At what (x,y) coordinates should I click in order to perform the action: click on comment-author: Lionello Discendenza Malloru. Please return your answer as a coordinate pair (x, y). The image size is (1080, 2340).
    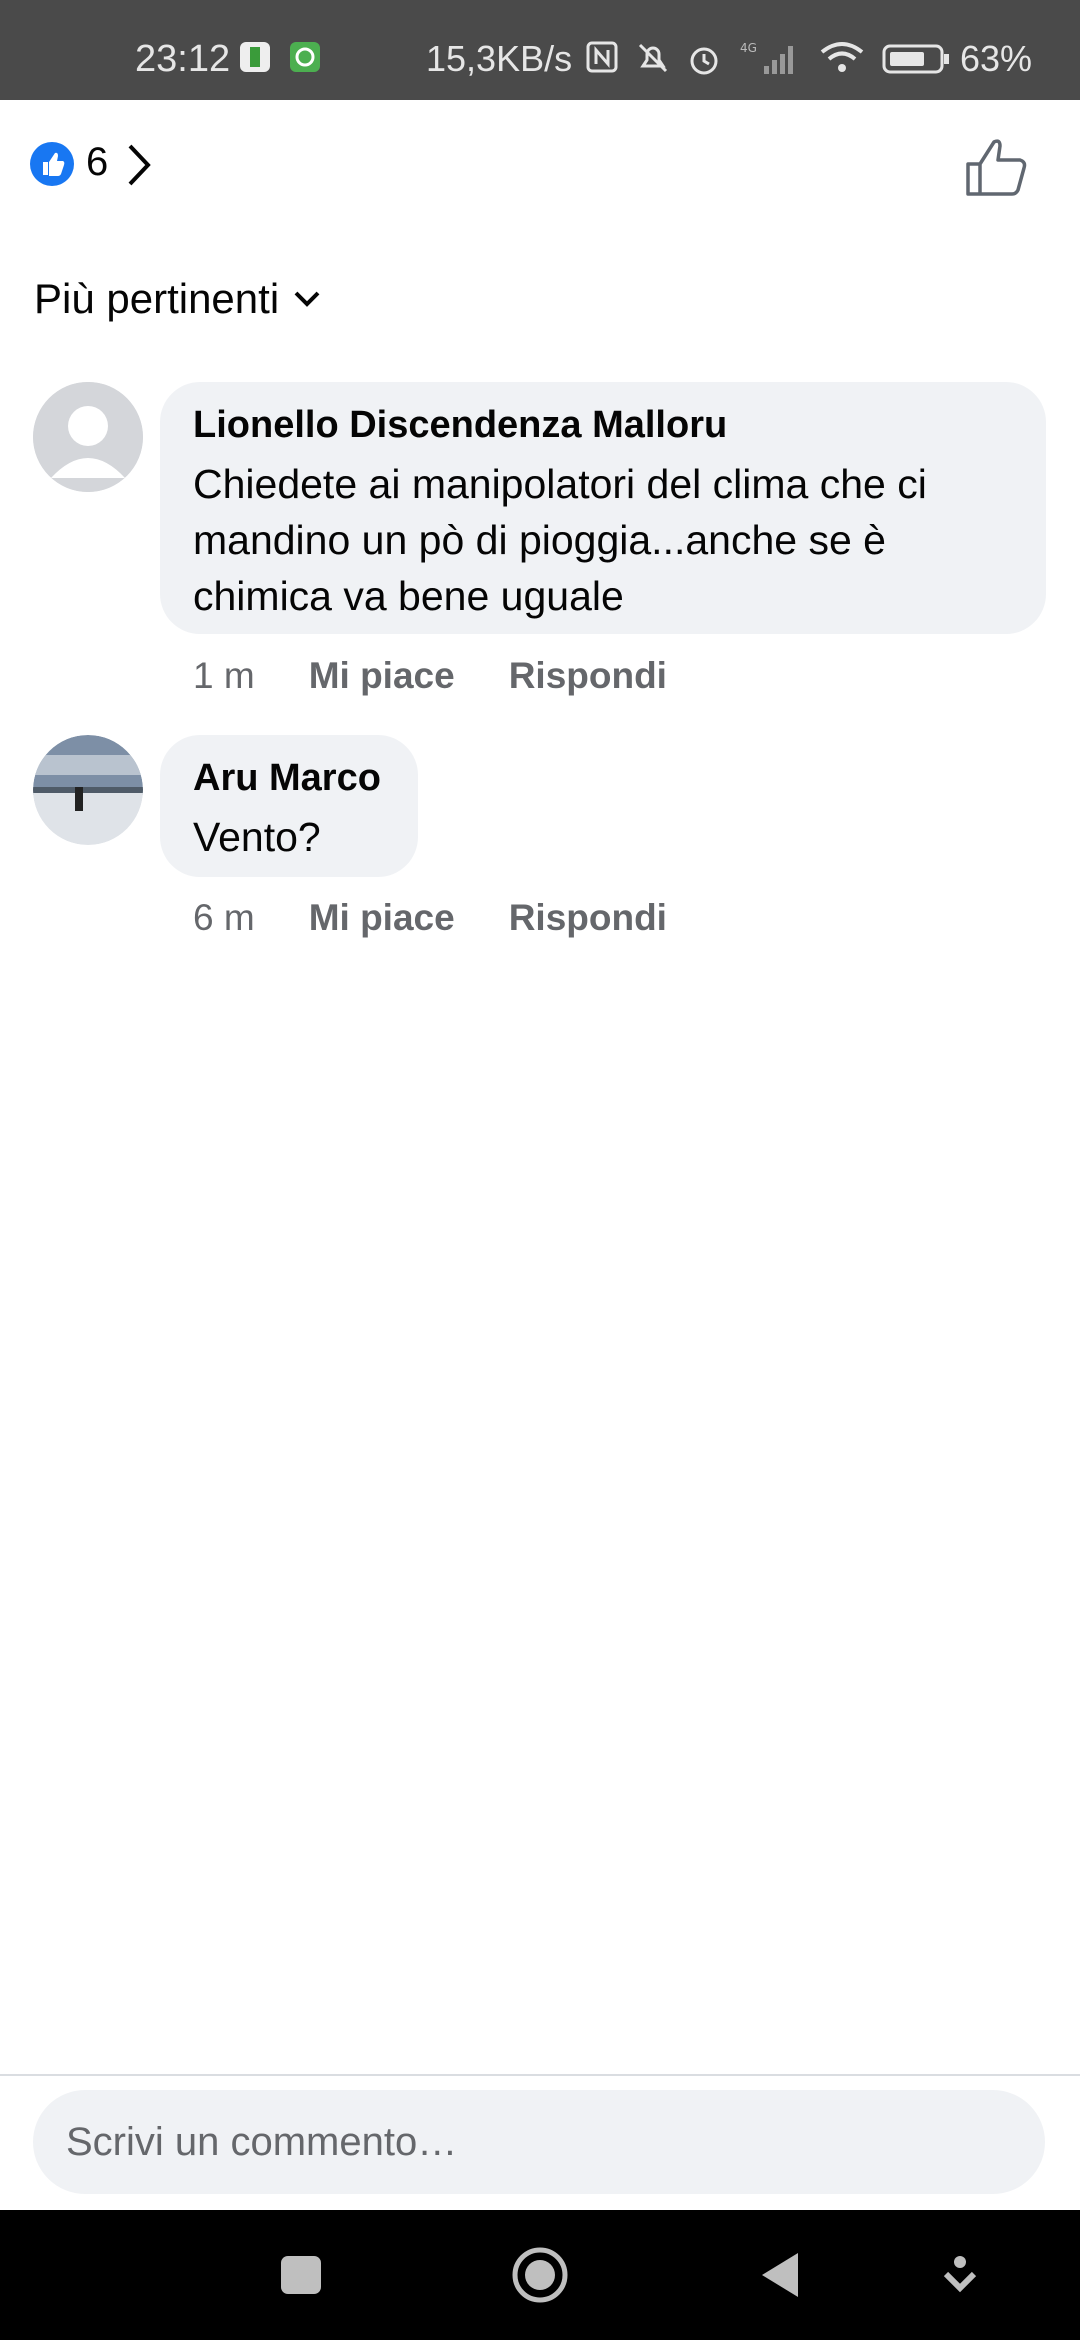
    Looking at the image, I should click on (460, 425).